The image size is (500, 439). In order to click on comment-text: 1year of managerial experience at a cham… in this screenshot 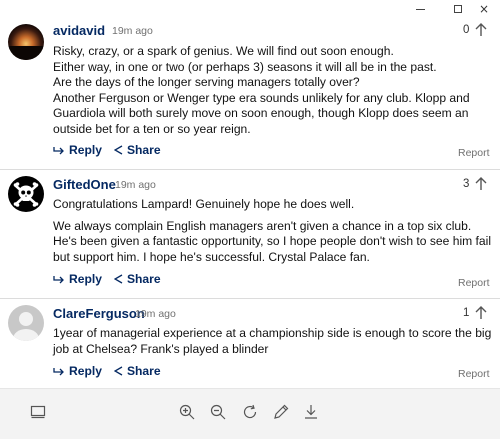, I will do `click(272, 341)`.